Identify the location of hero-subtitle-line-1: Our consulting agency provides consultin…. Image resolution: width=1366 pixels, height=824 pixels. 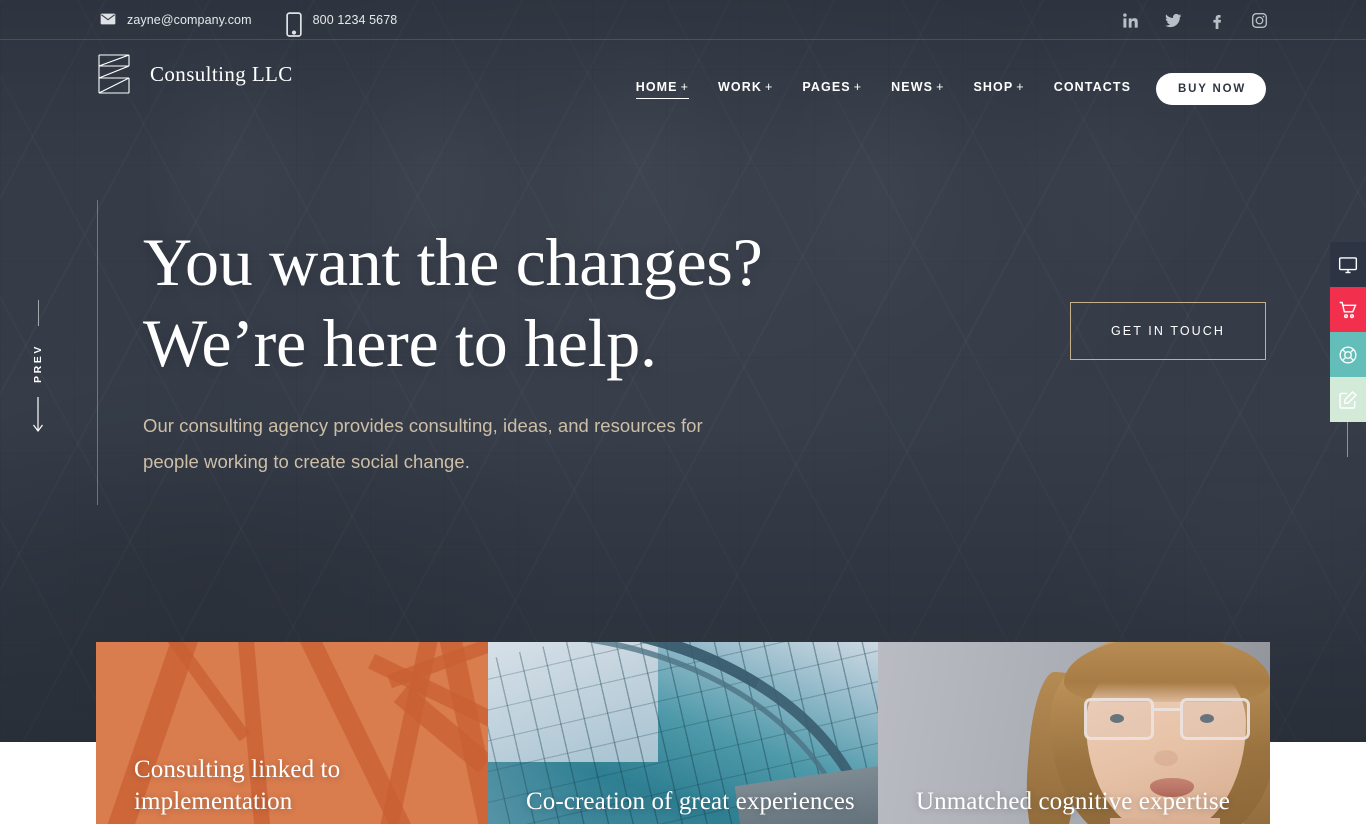
(423, 425).